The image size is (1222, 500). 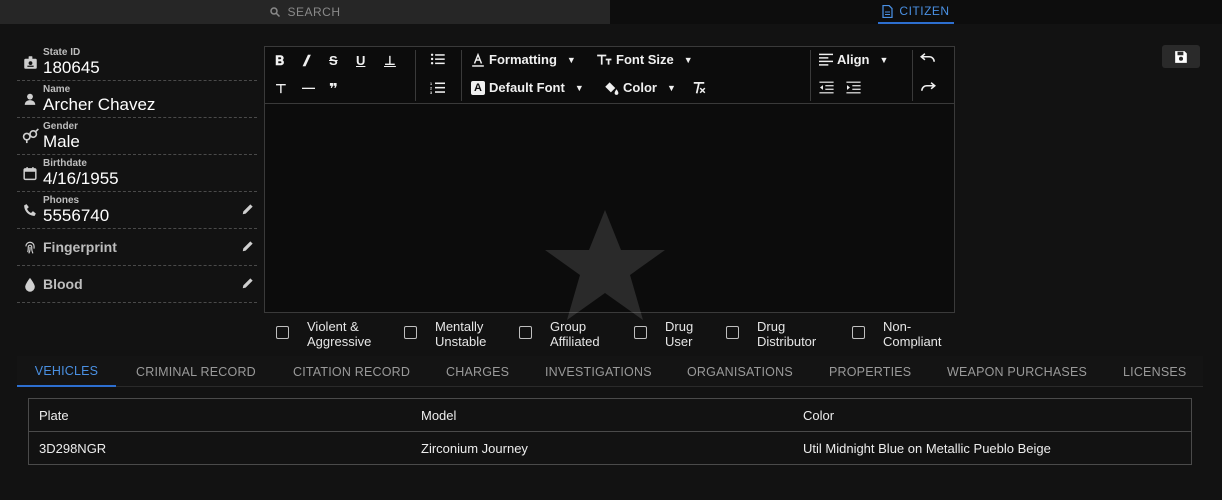 I want to click on indent-button, so click(x=853, y=87).